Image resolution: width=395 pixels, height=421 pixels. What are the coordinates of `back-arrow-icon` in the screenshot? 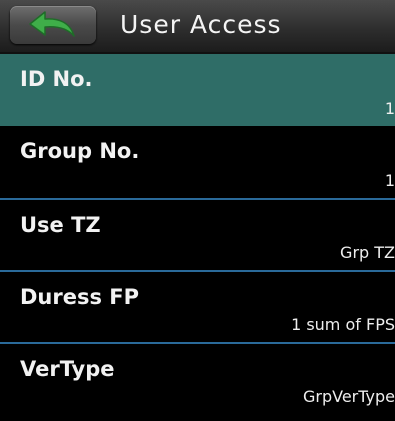 It's located at (52, 24).